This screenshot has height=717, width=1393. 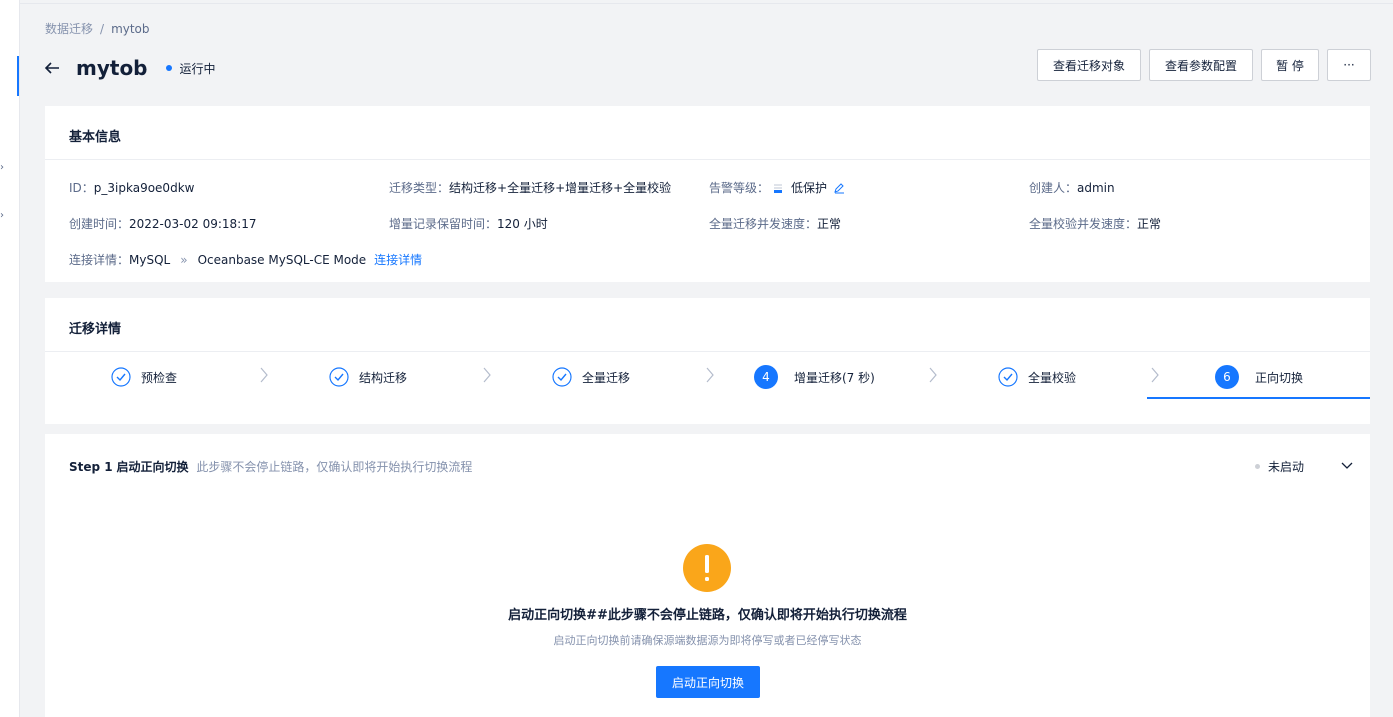 What do you see at coordinates (1285, 467) in the screenshot?
I see `step-status-text: 未启动` at bounding box center [1285, 467].